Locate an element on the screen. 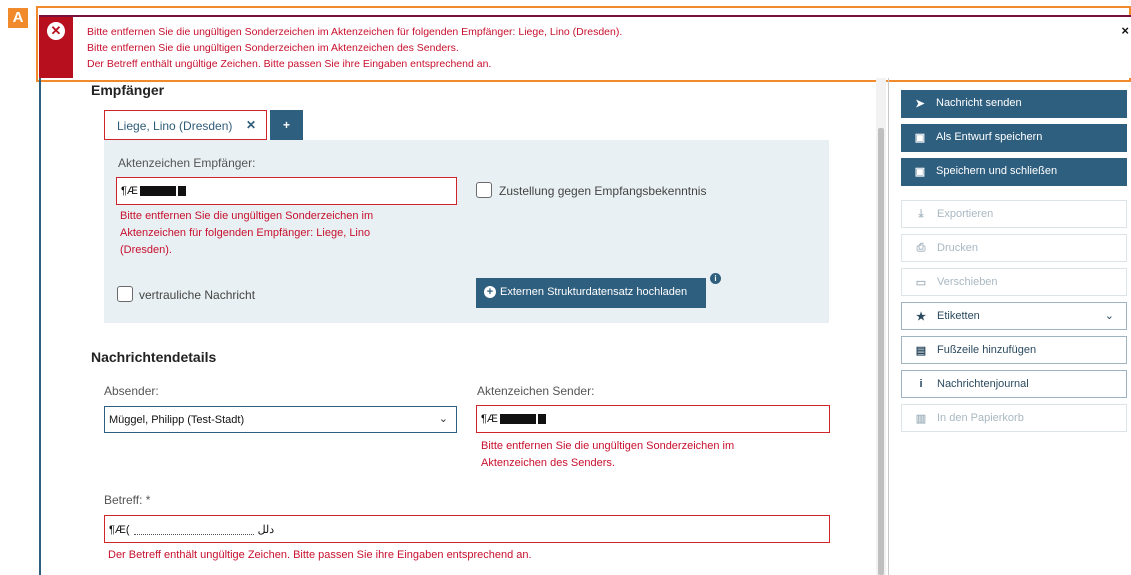 This screenshot has height=575, width=1131. error-line: Aktenzeichen des Senders. is located at coordinates (548, 463).